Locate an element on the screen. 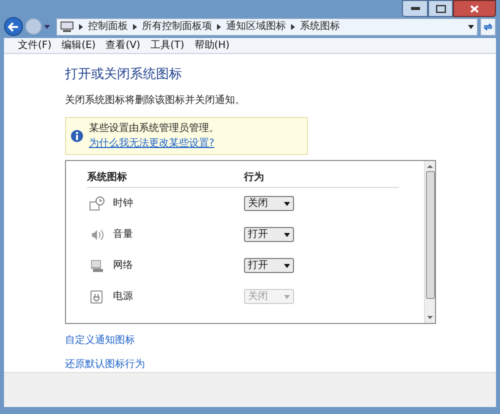  menu-item: 工具(T) is located at coordinates (167, 45).